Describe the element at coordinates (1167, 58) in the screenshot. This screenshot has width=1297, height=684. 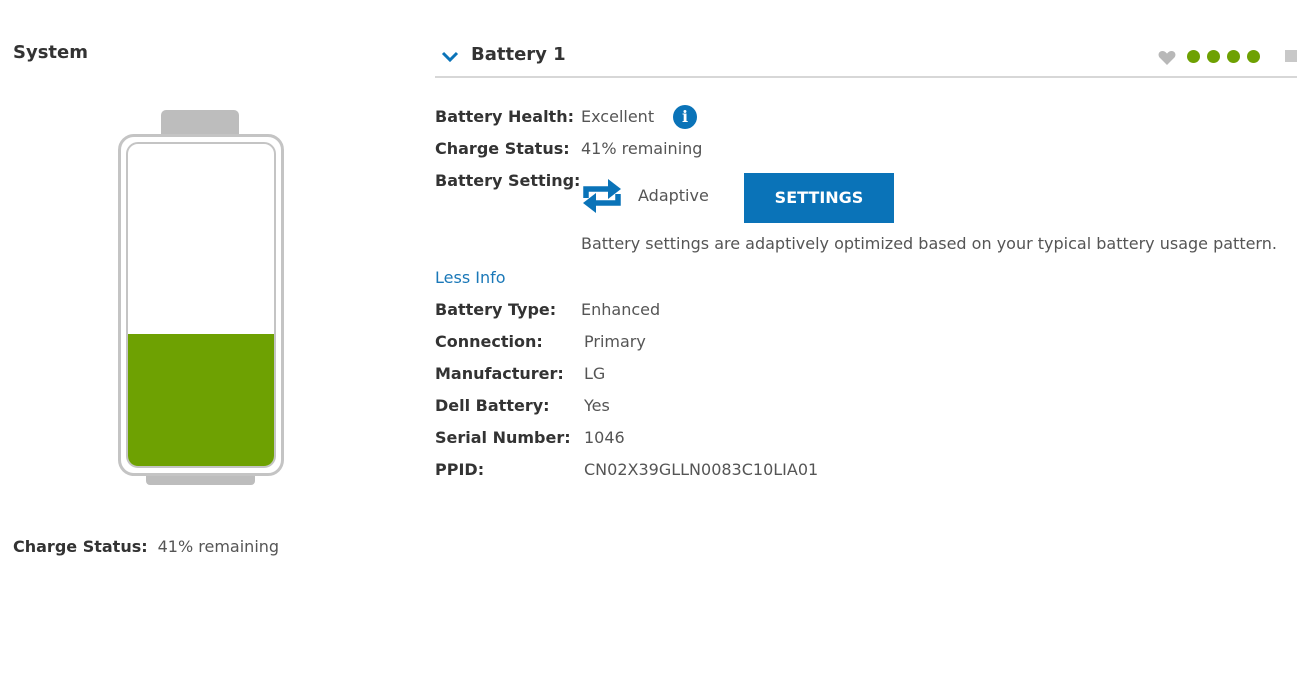
I see `heart-icon` at that location.